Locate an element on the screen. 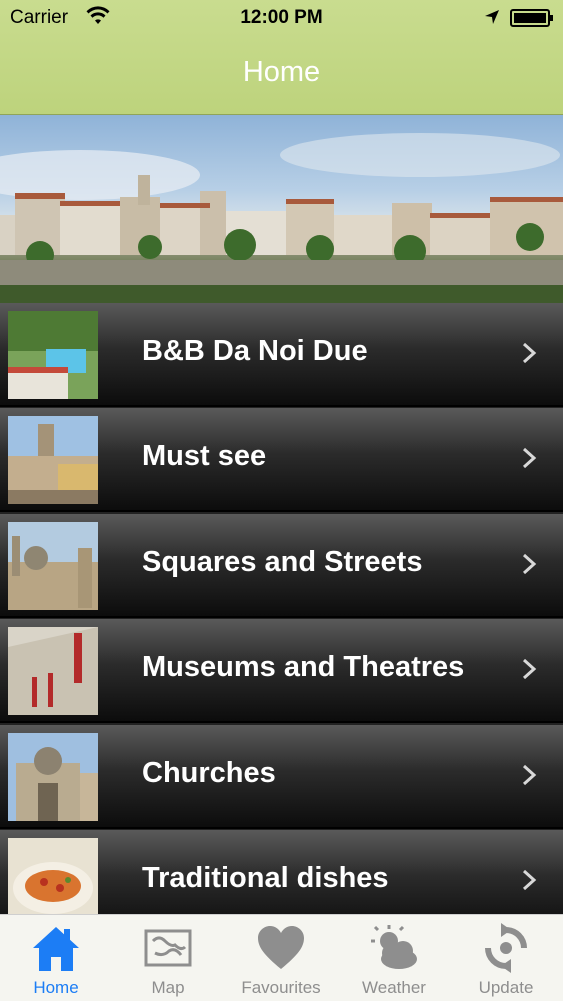 The width and height of the screenshot is (563, 1001). pool-photo-thumbnail is located at coordinates (53, 355).